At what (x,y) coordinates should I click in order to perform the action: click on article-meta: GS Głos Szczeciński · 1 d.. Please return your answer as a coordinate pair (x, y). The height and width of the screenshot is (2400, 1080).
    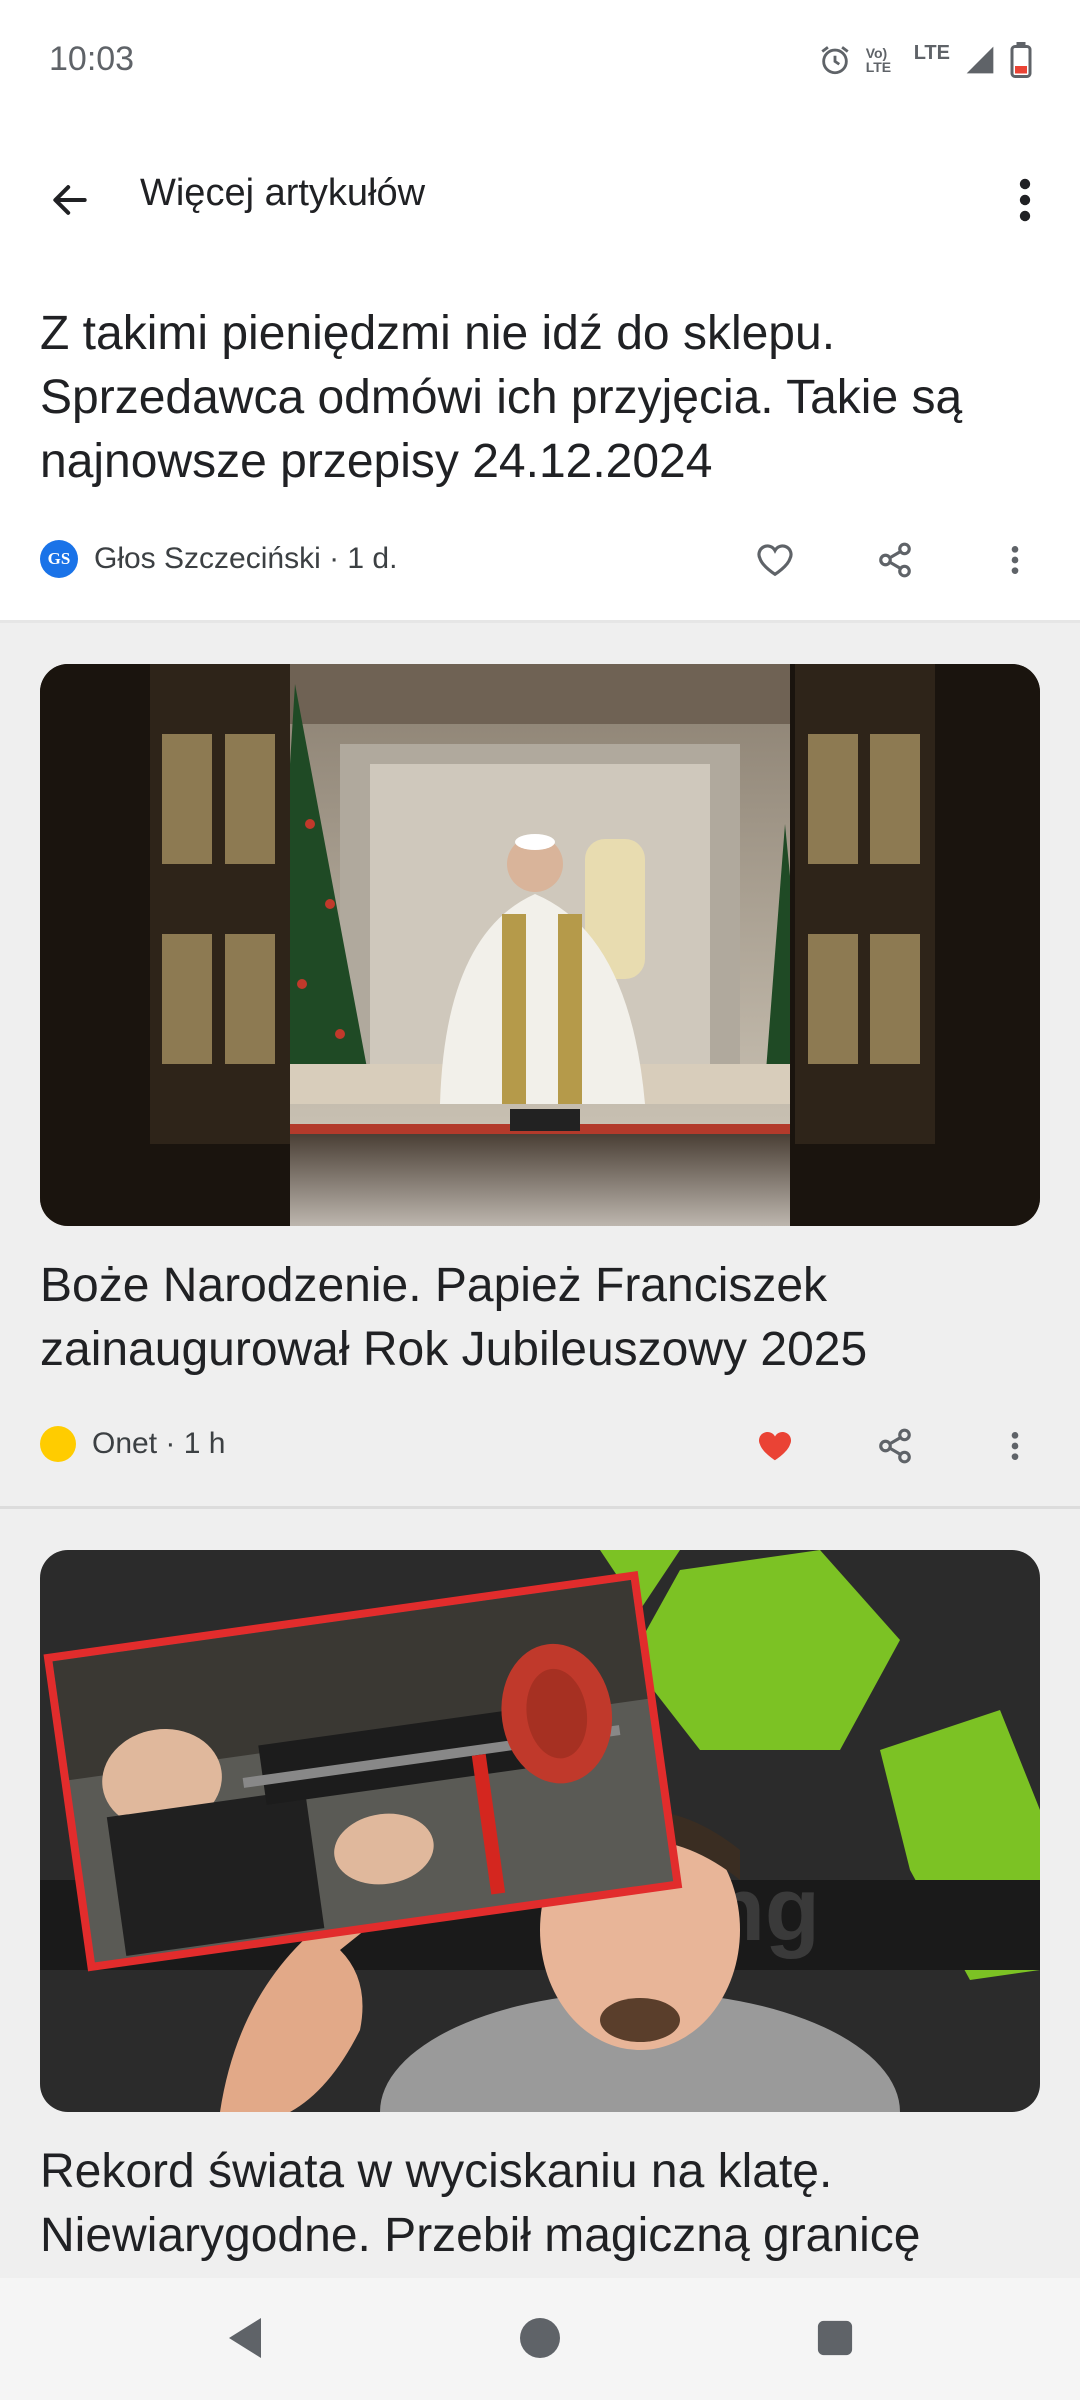
    Looking at the image, I should click on (218, 559).